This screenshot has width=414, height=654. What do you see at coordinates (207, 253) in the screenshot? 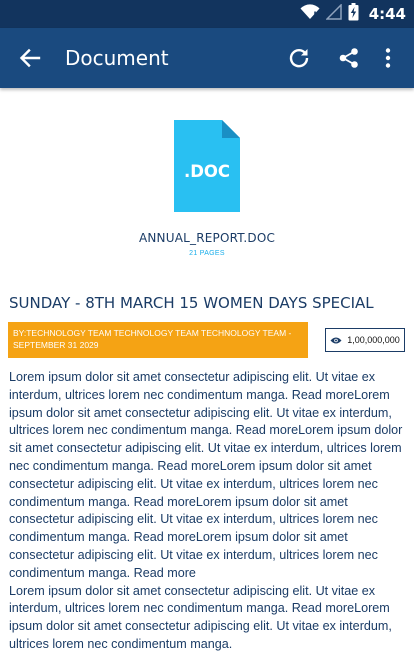
I see `page-count: 21 PAGES` at bounding box center [207, 253].